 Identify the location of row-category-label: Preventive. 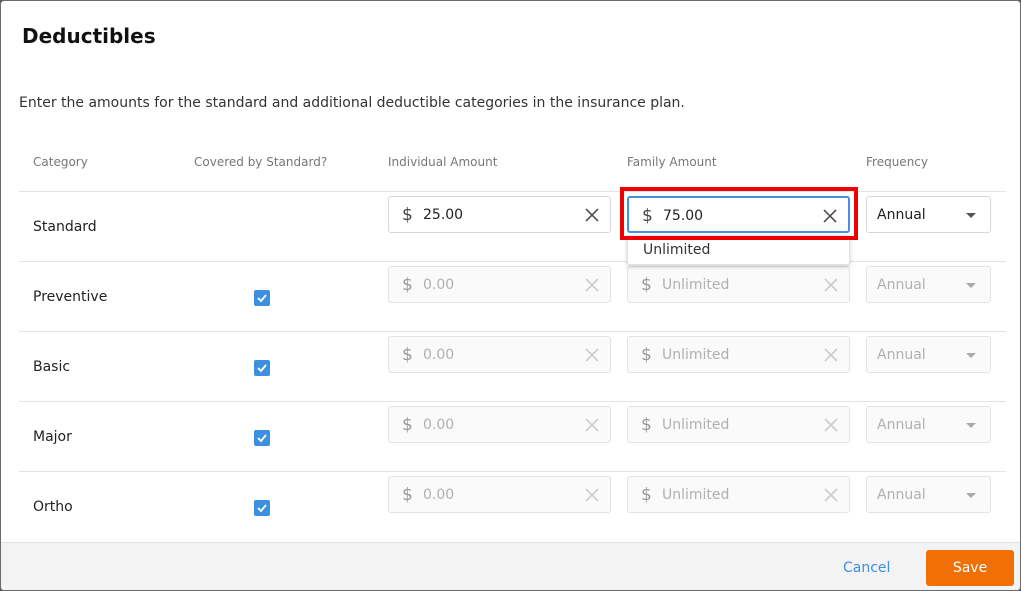
(70, 297).